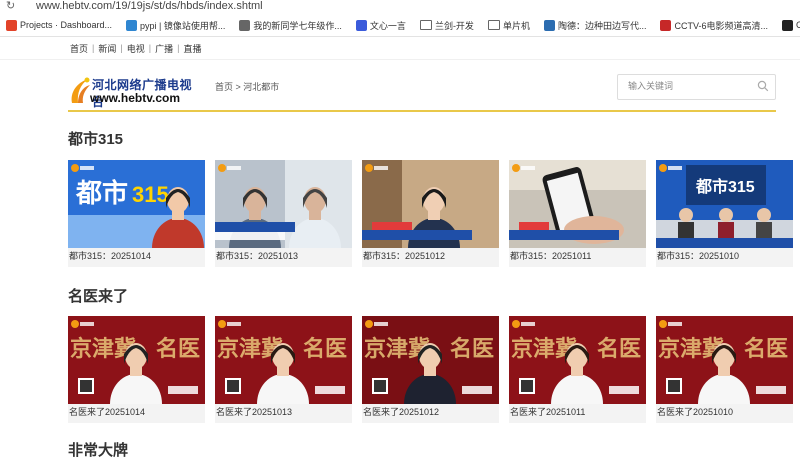 The image size is (800, 460). What do you see at coordinates (150, 194) in the screenshot?
I see `svg-text: 315` at bounding box center [150, 194].